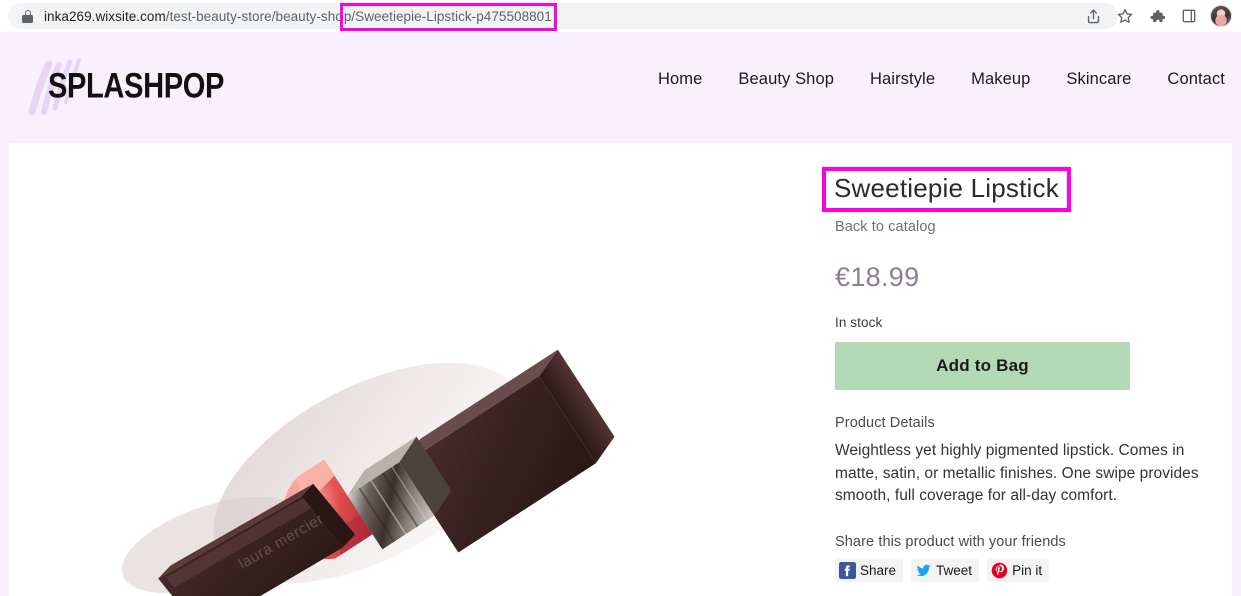 The width and height of the screenshot is (1241, 596). Describe the element at coordinates (1125, 16) in the screenshot. I see `bookmark-star-icon` at that location.